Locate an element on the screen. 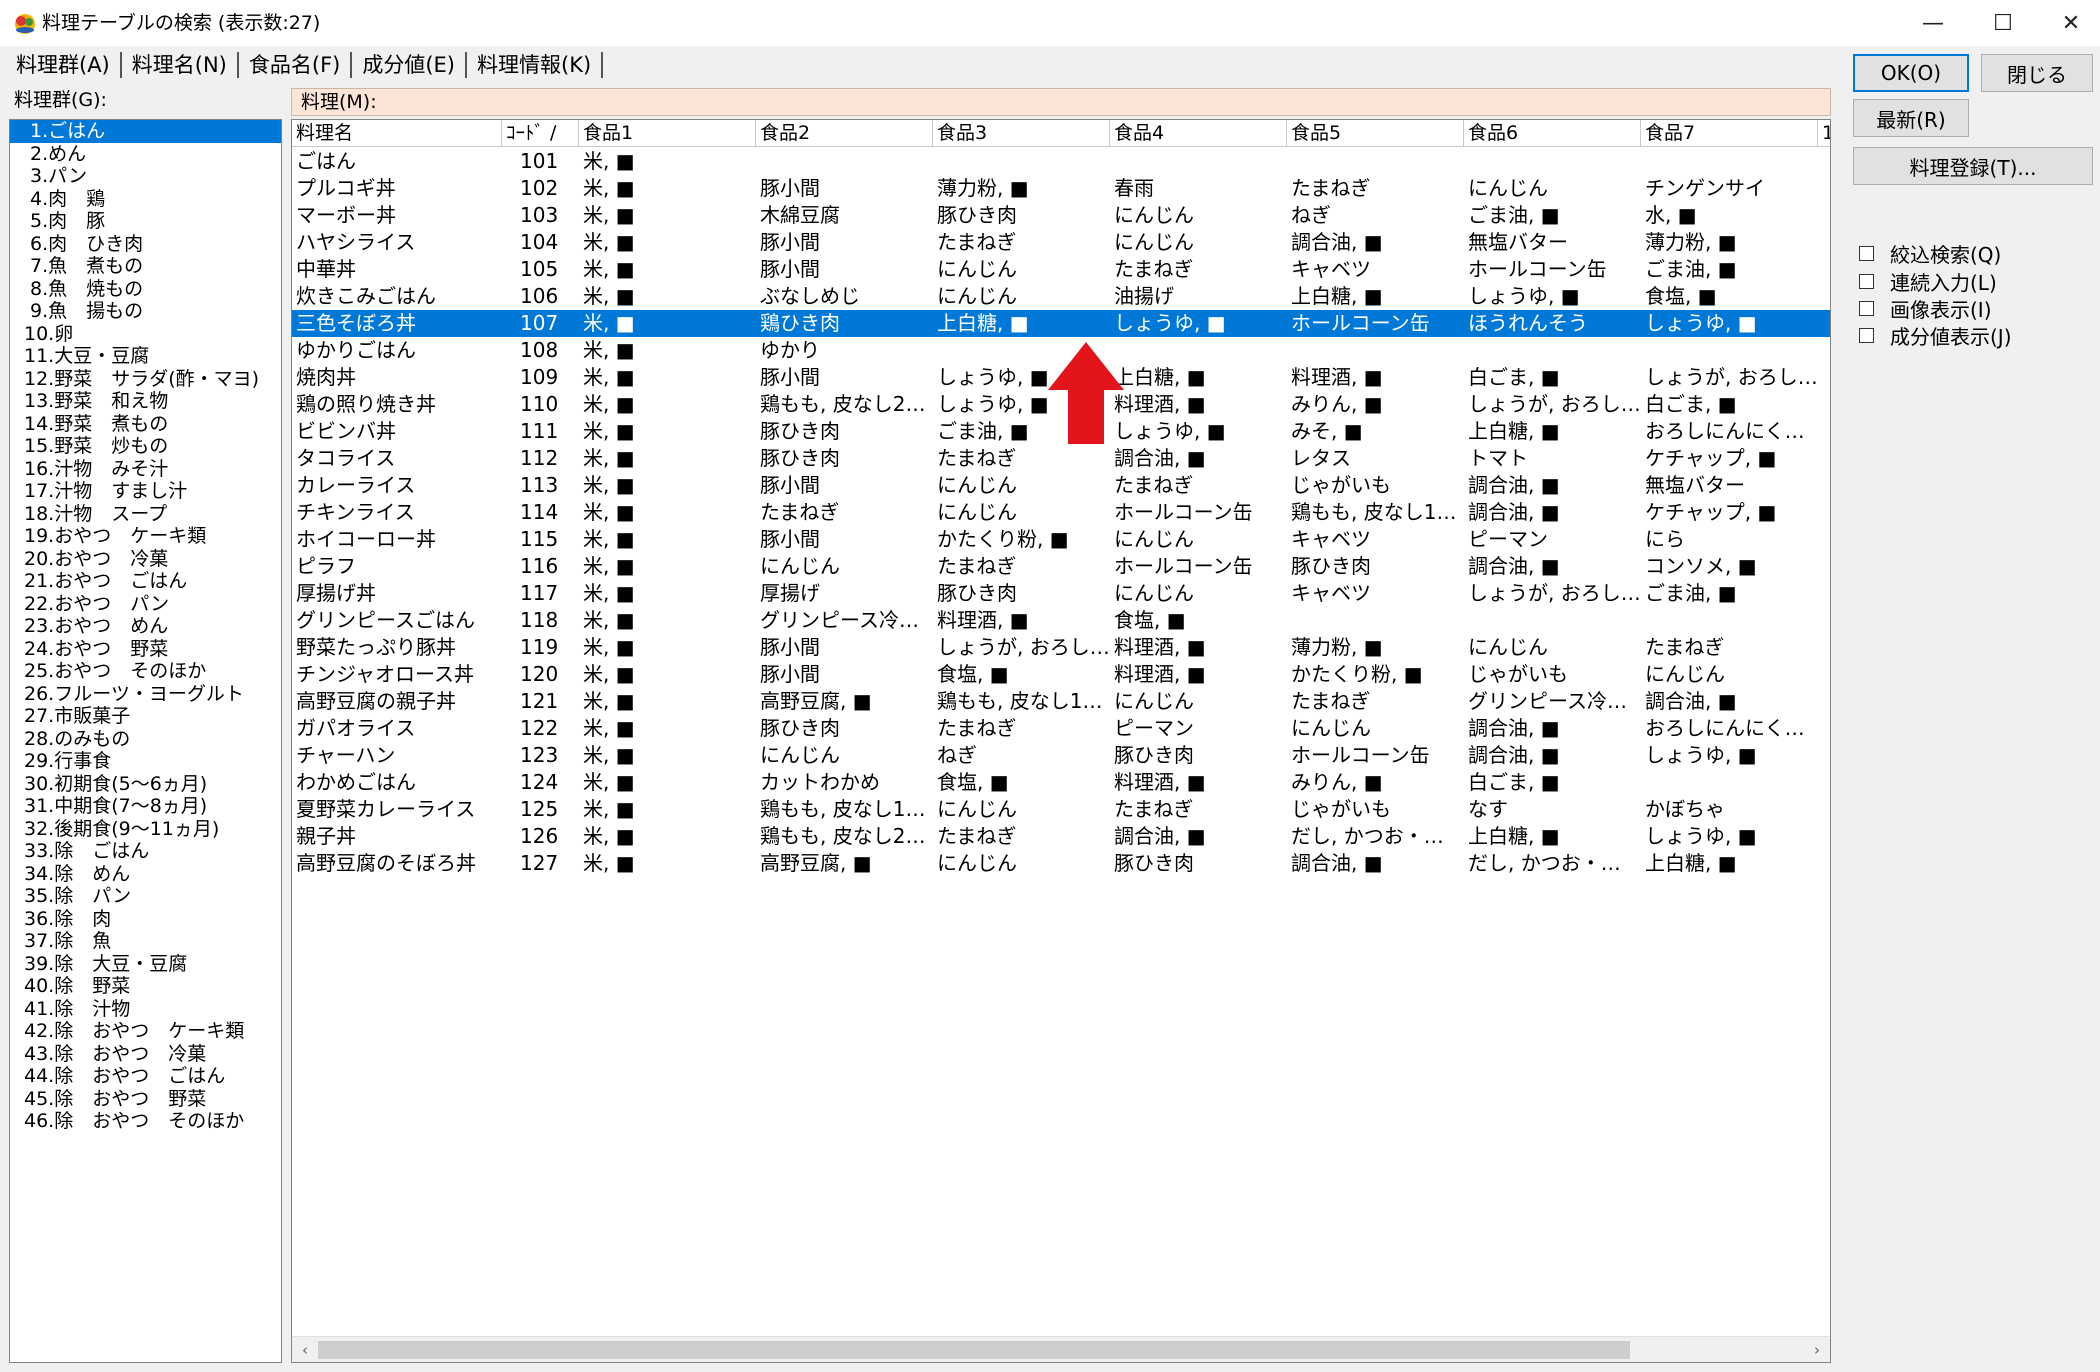 This screenshot has height=1372, width=2100. group-list-item: 8.魚 焼もの is located at coordinates (145, 289).